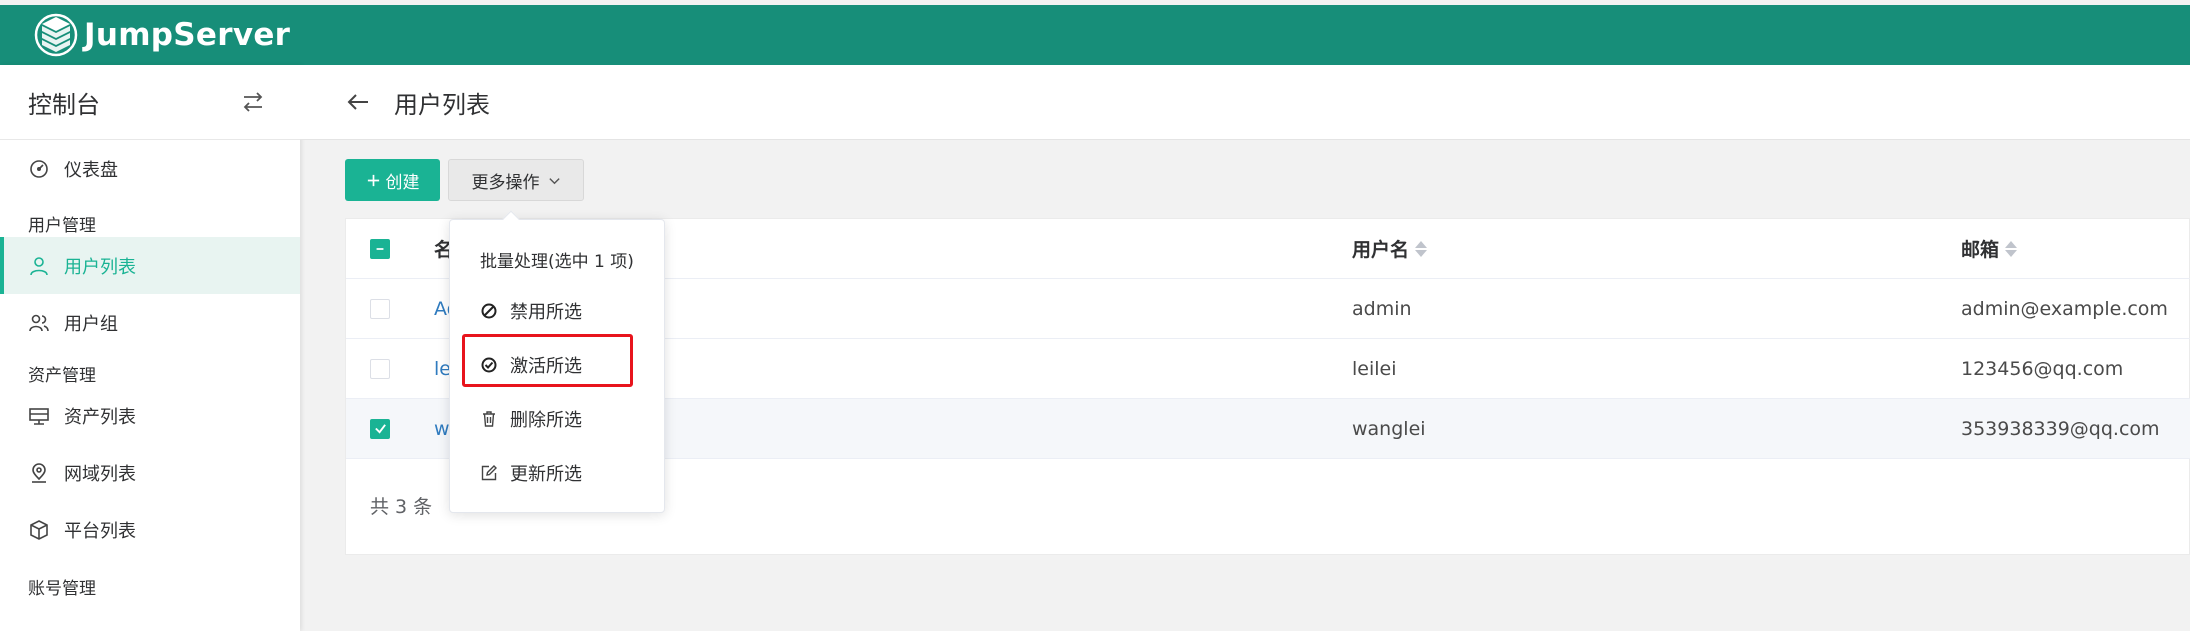  I want to click on ban-icon, so click(489, 311).